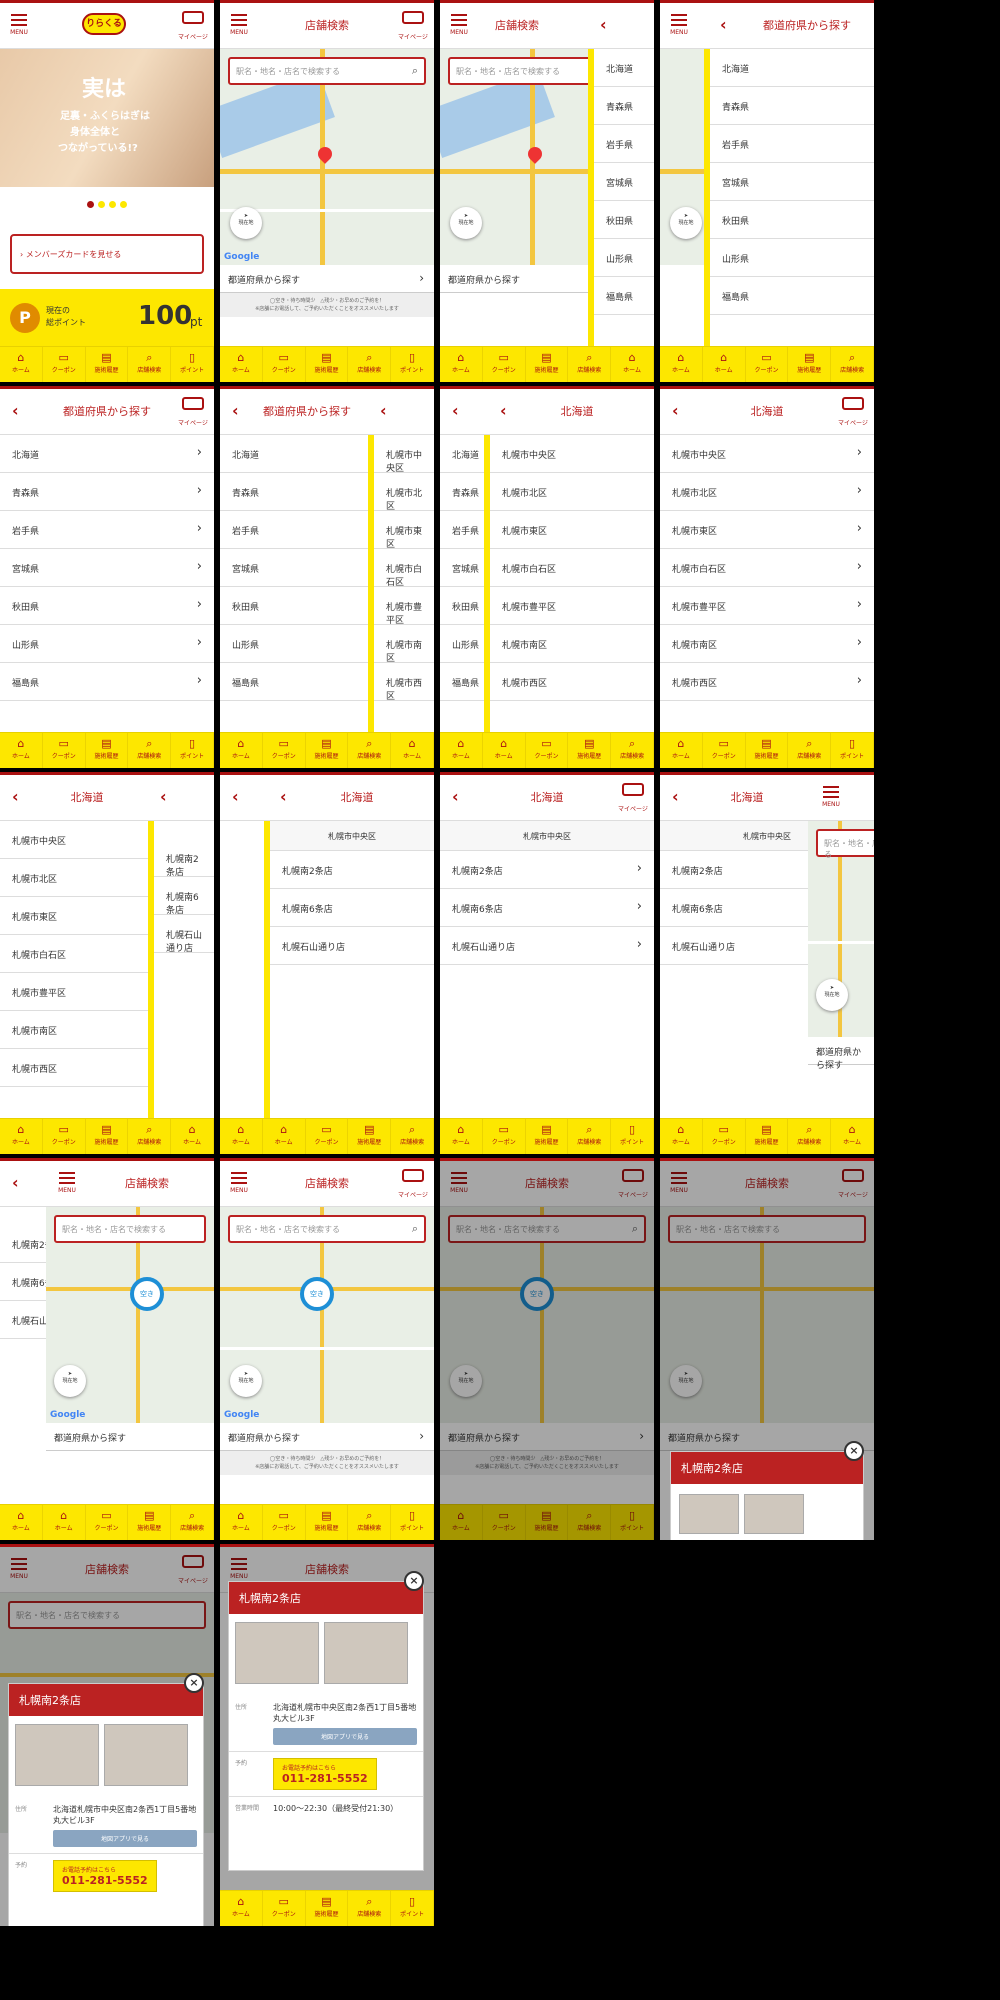 Image resolution: width=1000 pixels, height=2000 pixels. I want to click on list-item: 札幌市白石区 ›, so click(767, 568).